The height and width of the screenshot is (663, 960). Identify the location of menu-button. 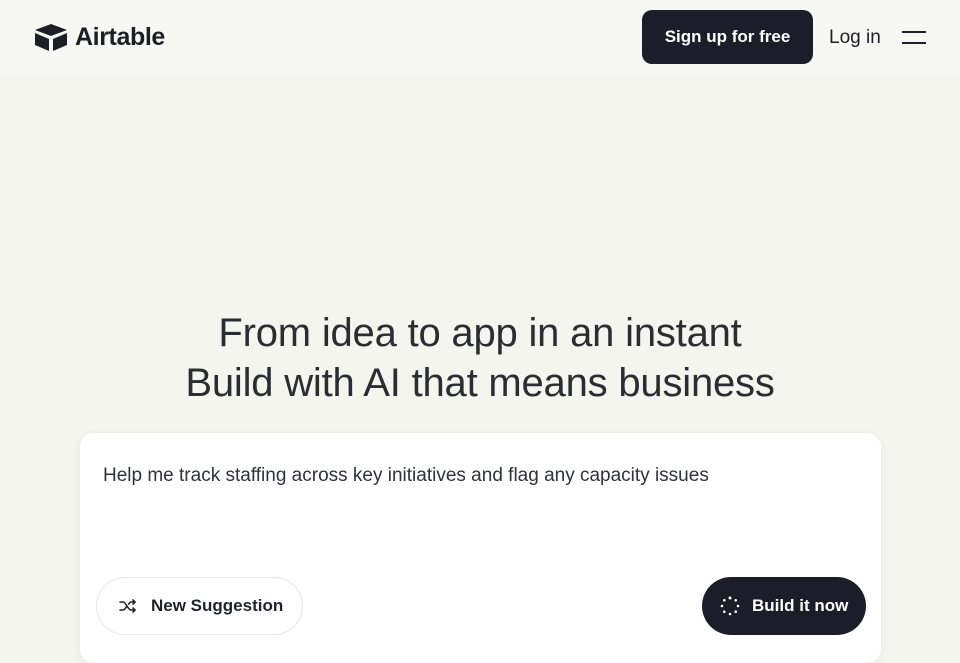
(914, 38).